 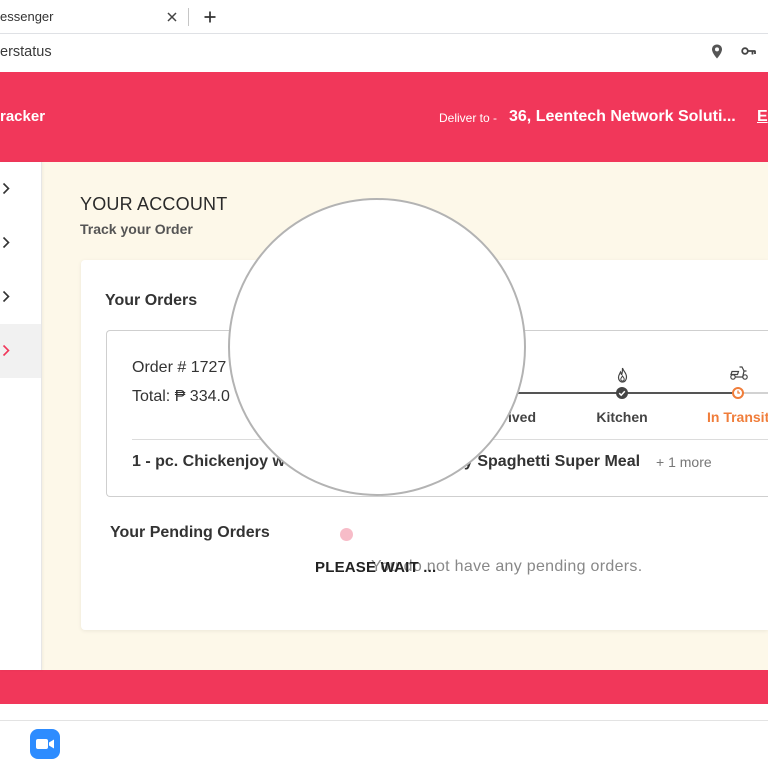 I want to click on plus-icon, so click(x=210, y=17).